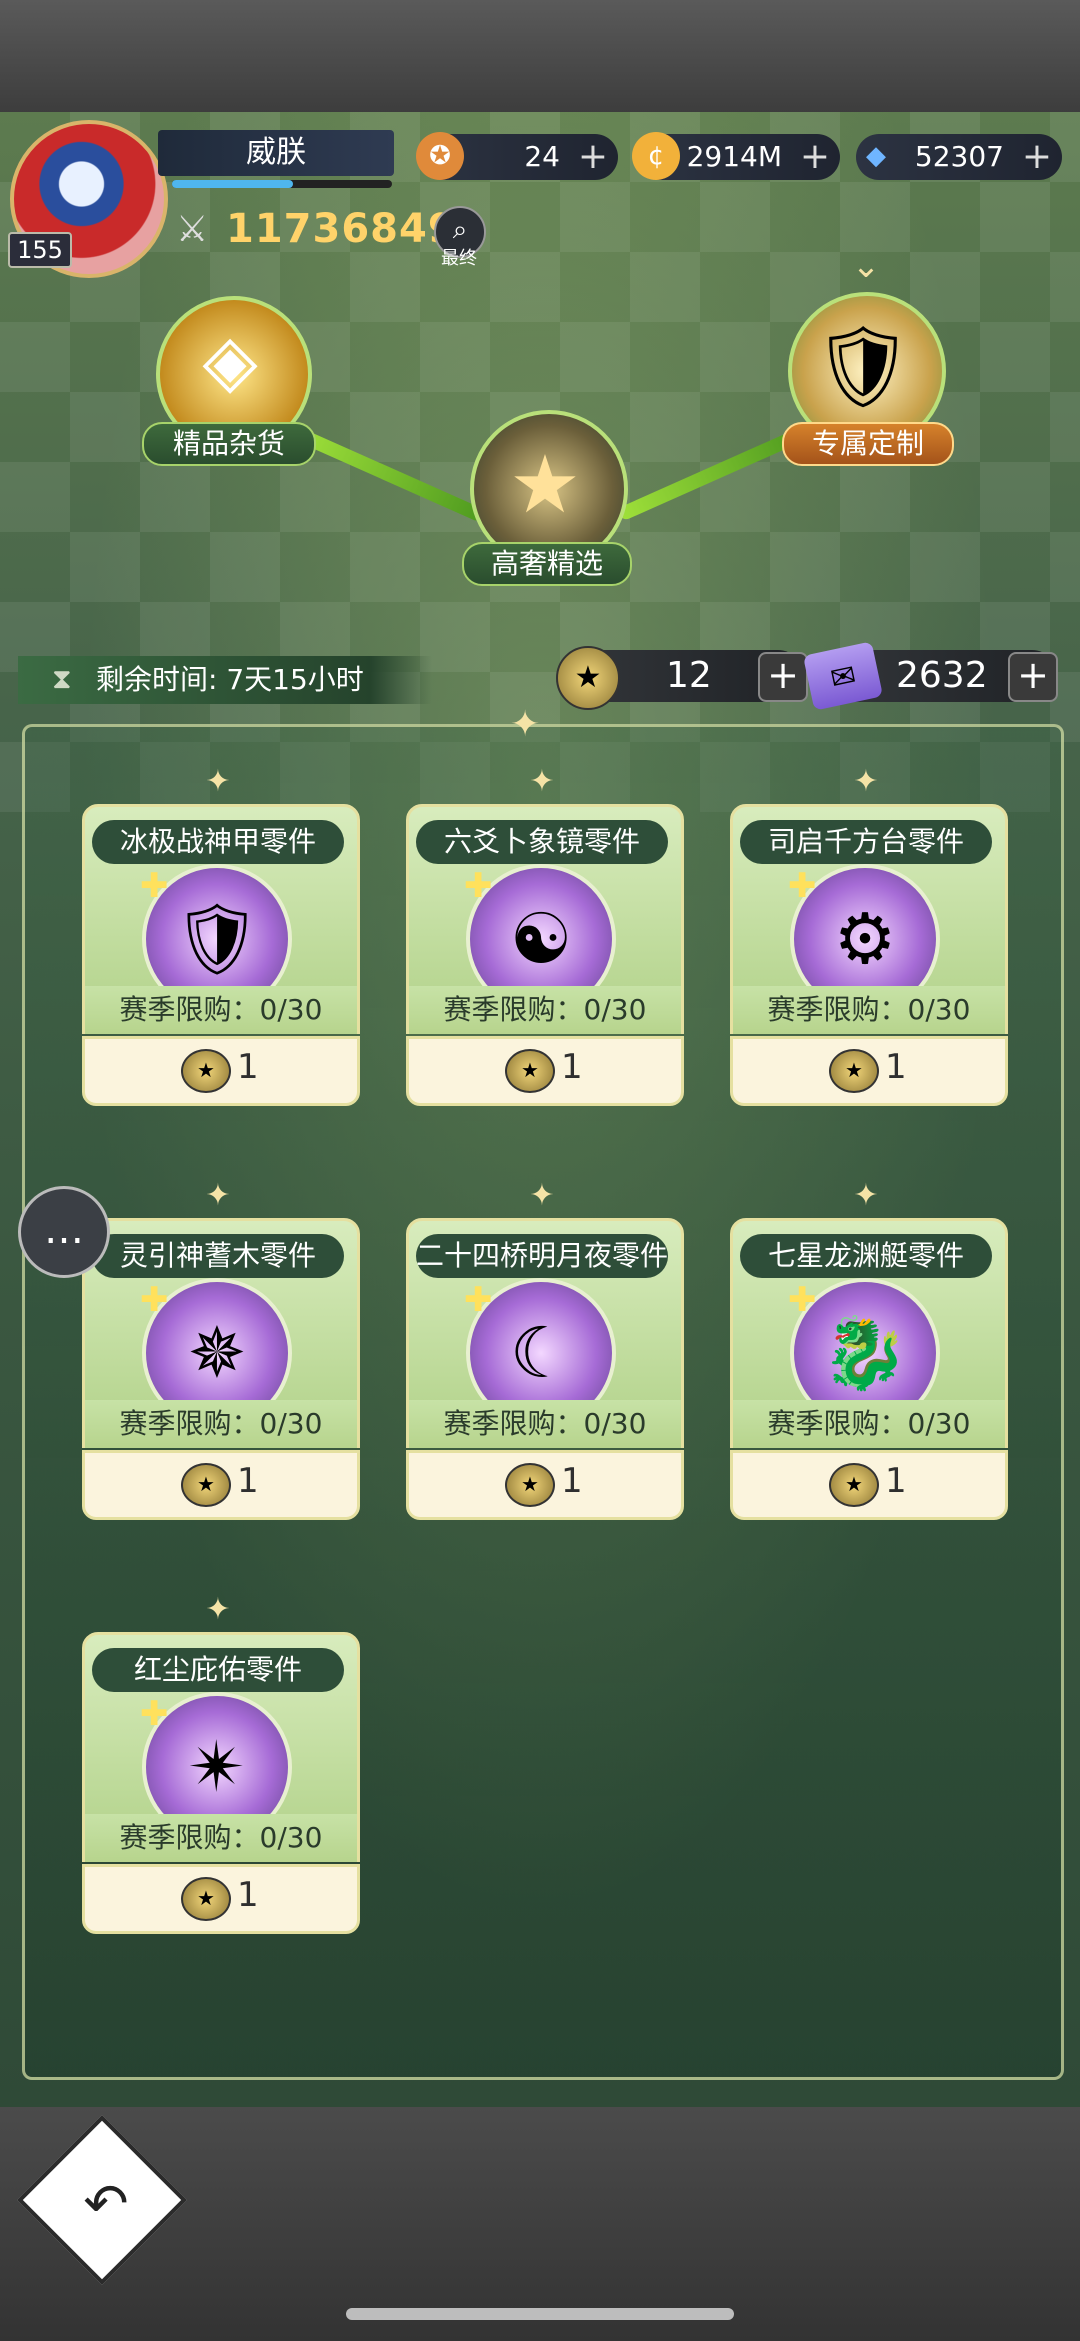 The width and height of the screenshot is (1080, 2341). I want to click on add-ticket-button: +, so click(1033, 677).